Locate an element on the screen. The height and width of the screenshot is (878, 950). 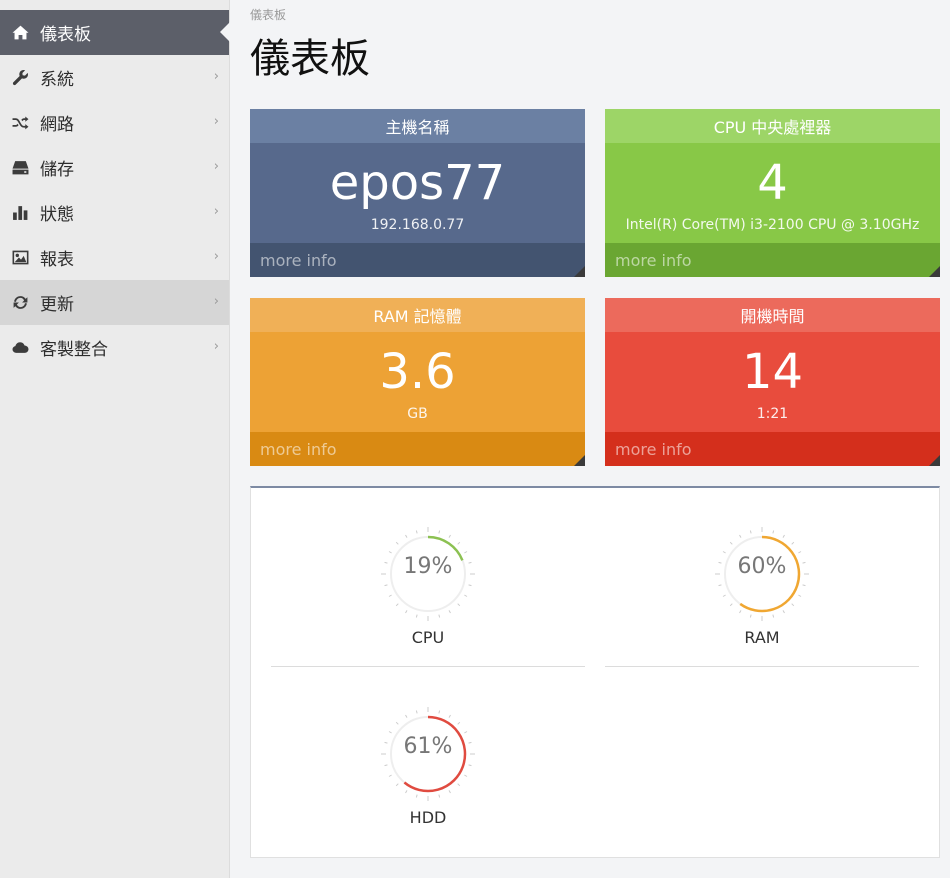
box-title: RAM 記憶體 is located at coordinates (417, 315).